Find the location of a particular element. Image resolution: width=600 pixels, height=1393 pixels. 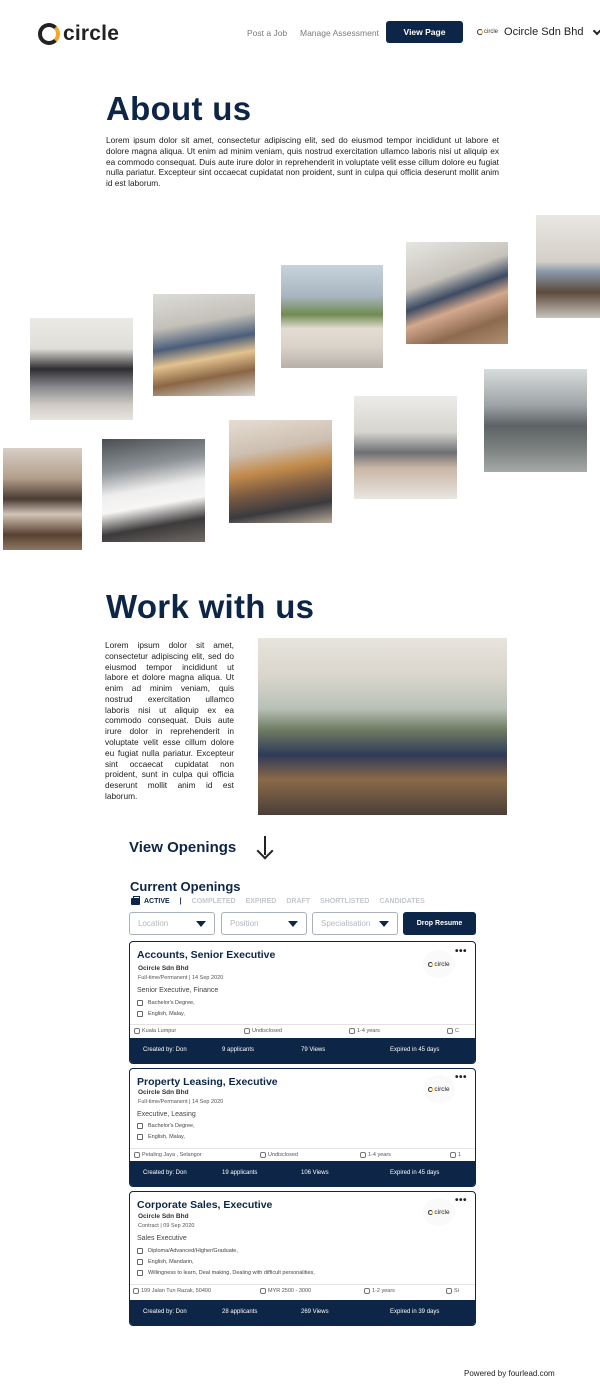

job-location: Petaling Jaya , Selangor is located at coordinates (168, 1155).